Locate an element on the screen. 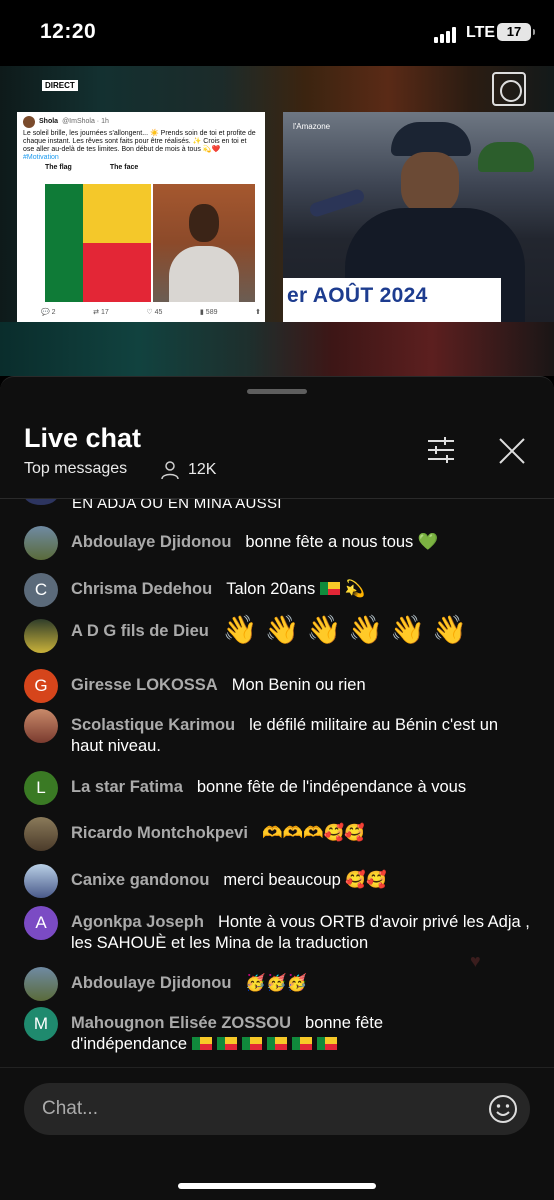 The image size is (554, 1200). message-text: 👋👋👋👋👋👋 is located at coordinates (348, 629).